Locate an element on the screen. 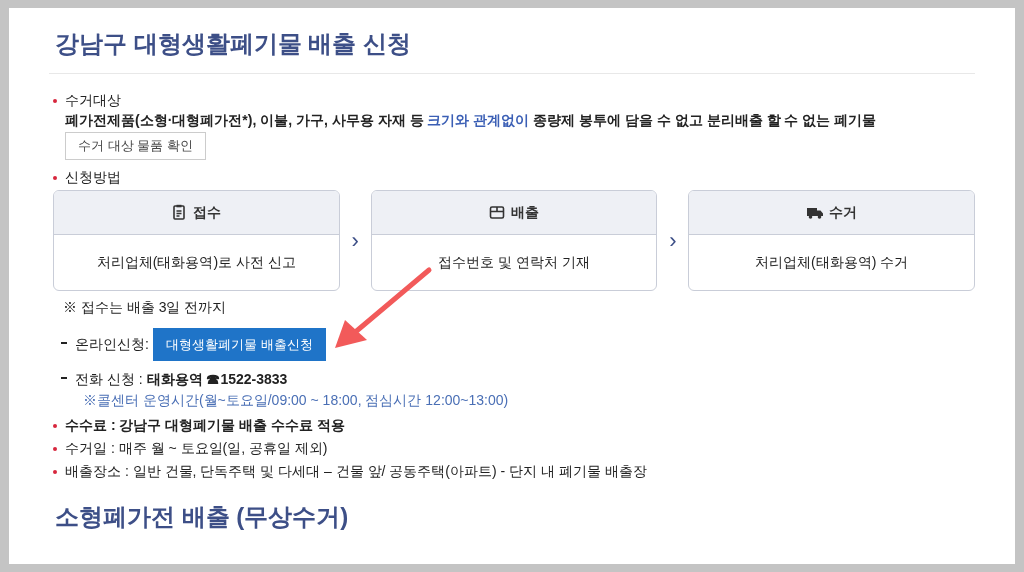 The height and width of the screenshot is (572, 1024). info-text: 배출장소 : 일반 건물, 단독주택 및 다세대 – 건물 앞/ 공동주택(아파트) - 단지 내 폐기물 배출장 is located at coordinates (356, 472).